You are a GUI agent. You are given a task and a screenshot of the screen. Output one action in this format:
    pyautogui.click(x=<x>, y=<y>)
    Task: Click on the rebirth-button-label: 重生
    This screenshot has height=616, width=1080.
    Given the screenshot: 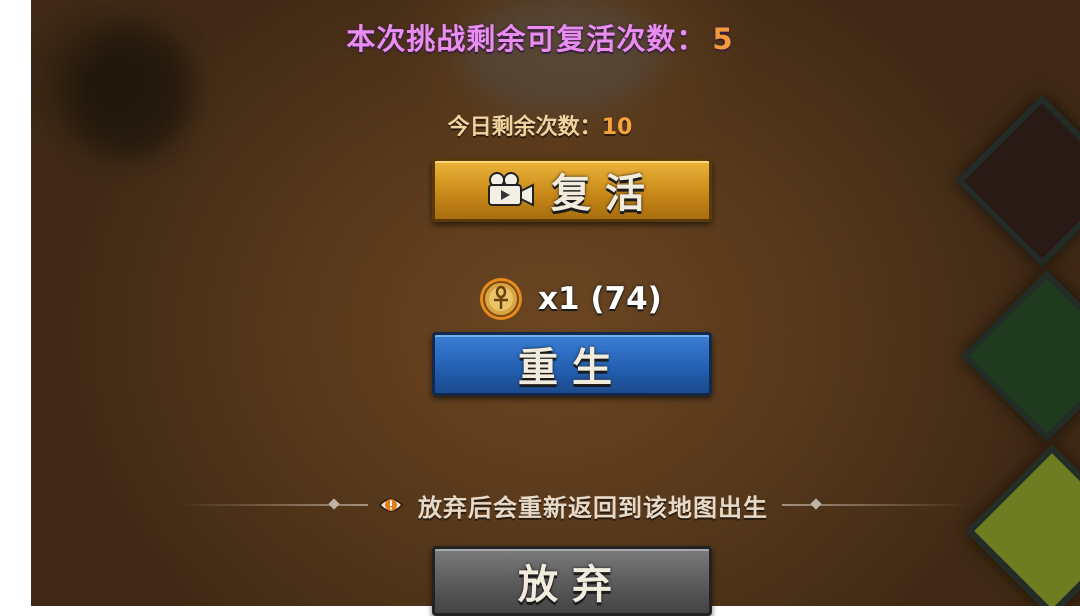 What is the action you would take?
    pyautogui.click(x=572, y=368)
    